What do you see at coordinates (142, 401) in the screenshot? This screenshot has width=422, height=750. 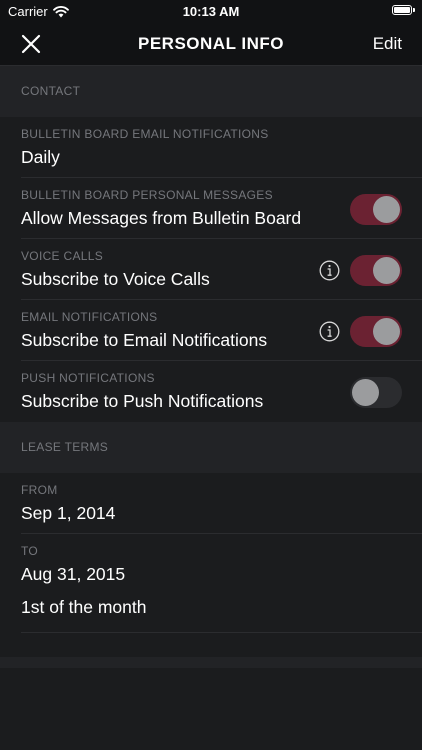 I see `row-value: Subscribe to Push Notifications` at bounding box center [142, 401].